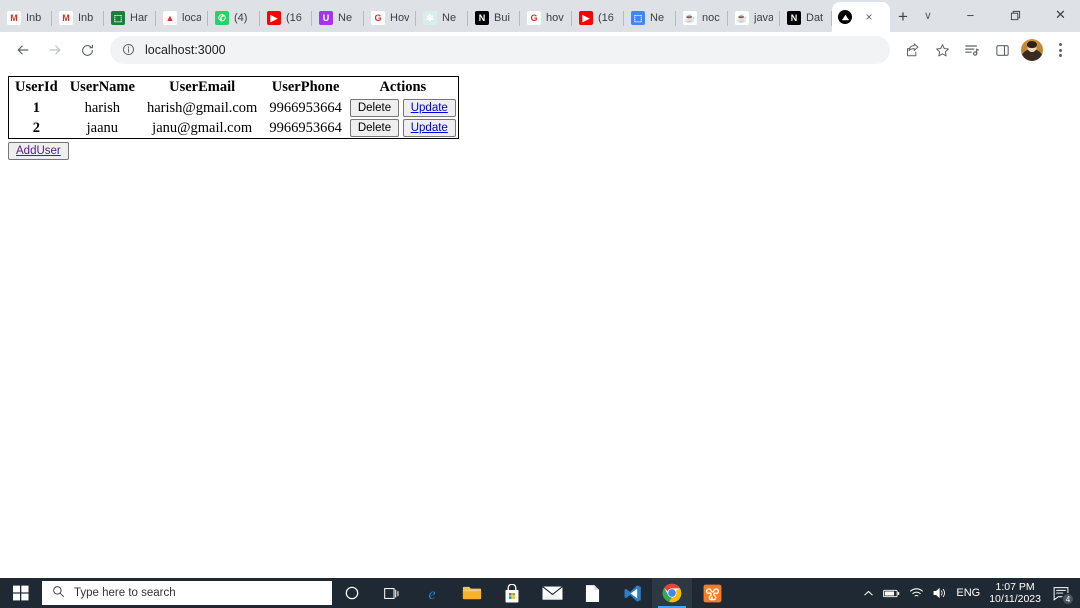 This screenshot has width=1080, height=608. I want to click on notepad-icon, so click(592, 593).